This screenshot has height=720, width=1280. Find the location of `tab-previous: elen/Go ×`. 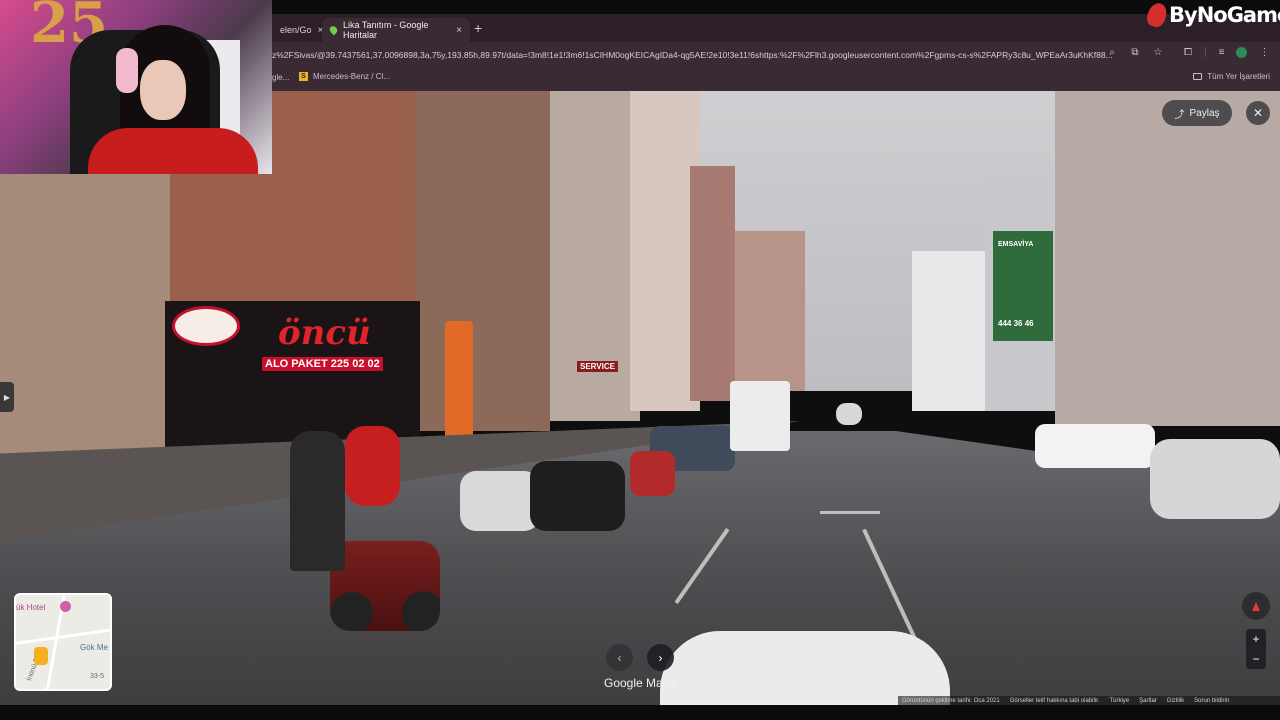

tab-previous: elen/Go × is located at coordinates (297, 30).